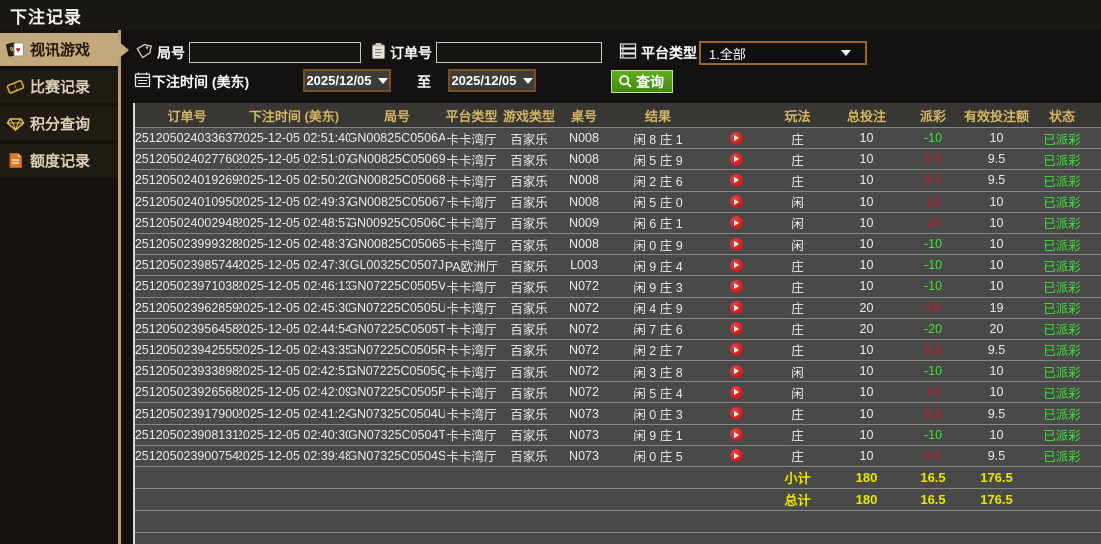 The width and height of the screenshot is (1101, 544). What do you see at coordinates (187, 286) in the screenshot?
I see `cell-order-number: 251205023971038` at bounding box center [187, 286].